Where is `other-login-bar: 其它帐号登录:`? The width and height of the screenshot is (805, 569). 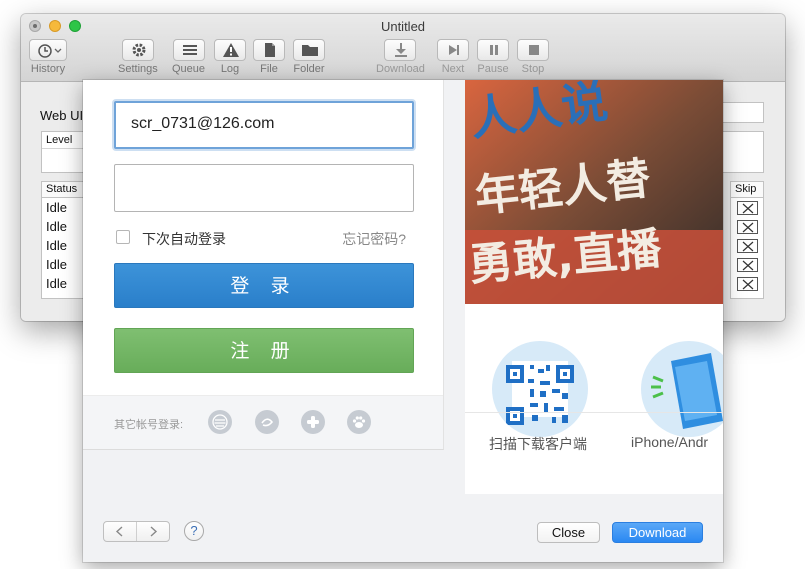
other-login-bar: 其它帐号登录: is located at coordinates (263, 422).